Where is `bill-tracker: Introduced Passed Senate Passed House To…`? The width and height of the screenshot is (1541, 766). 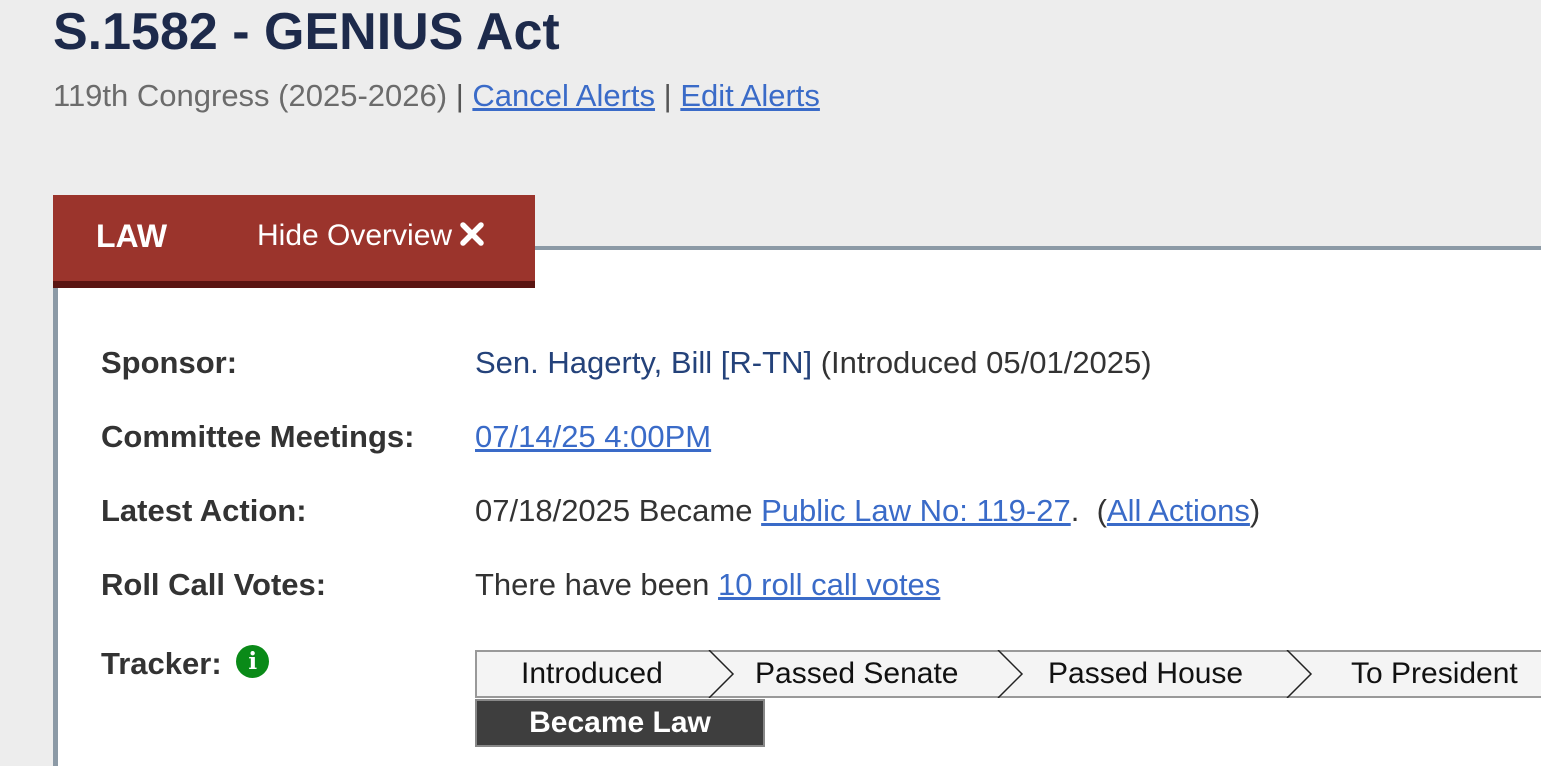 bill-tracker: Introduced Passed Senate Passed House To… is located at coordinates (1008, 674).